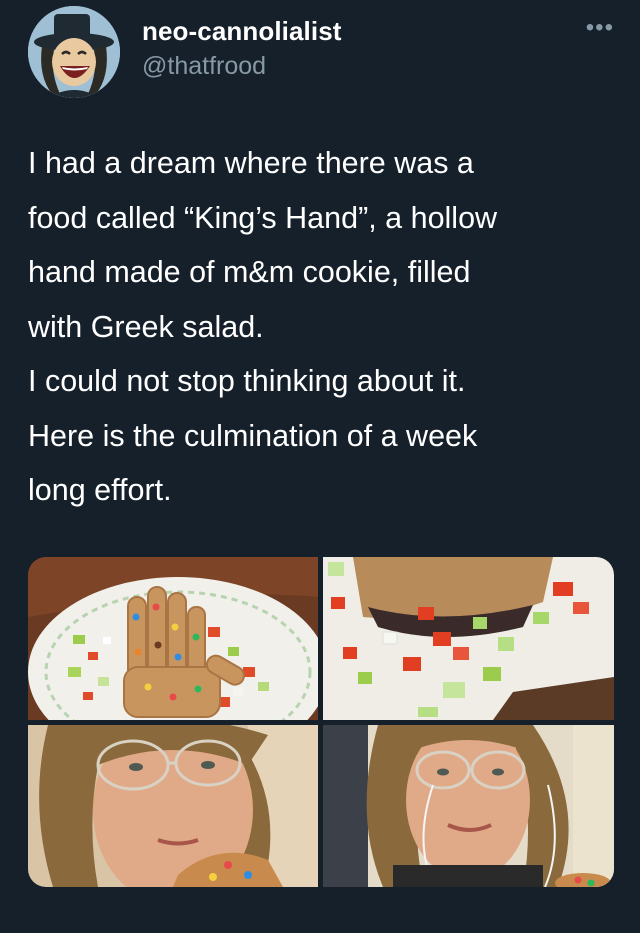 The width and height of the screenshot is (640, 933). Describe the element at coordinates (249, 272) in the screenshot. I see `tweet-text-line: hand made of m&m cookie, filled` at that location.